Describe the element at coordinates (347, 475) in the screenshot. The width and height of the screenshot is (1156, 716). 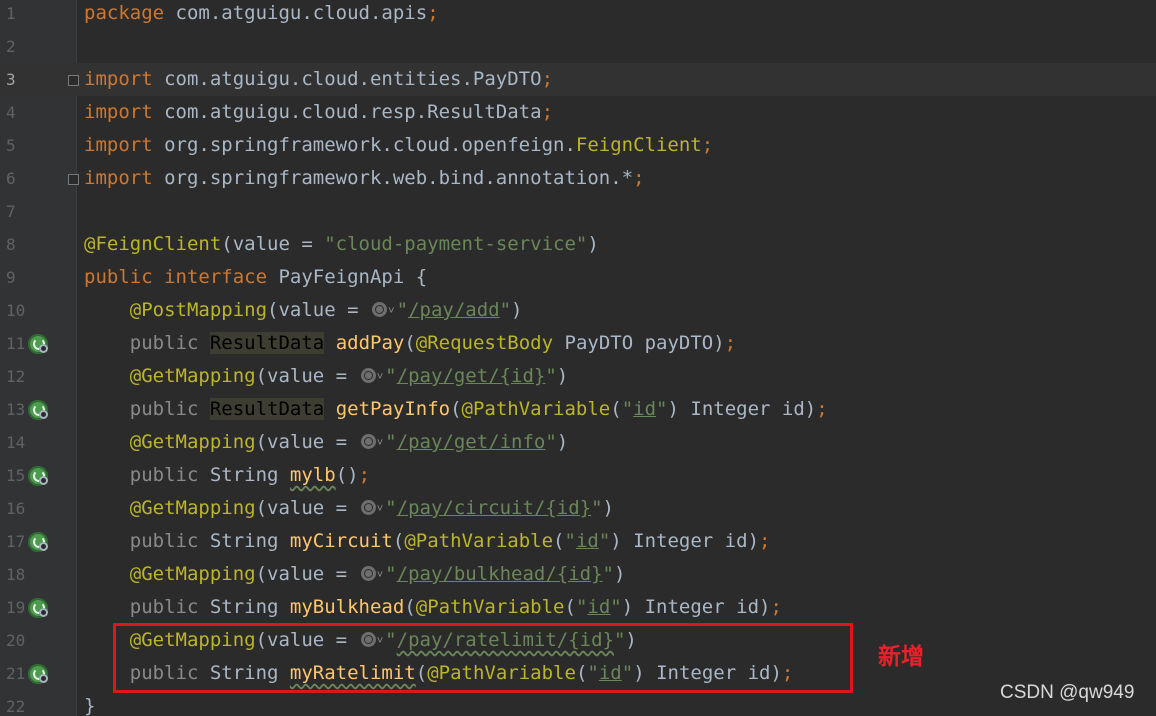
I see `code-token: ()` at that location.